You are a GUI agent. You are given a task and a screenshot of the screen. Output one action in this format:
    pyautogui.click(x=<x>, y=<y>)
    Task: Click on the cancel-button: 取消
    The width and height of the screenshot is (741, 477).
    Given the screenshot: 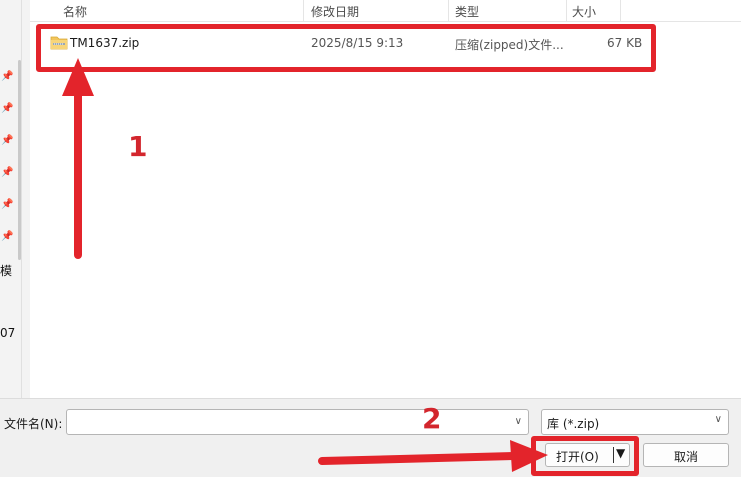 What is the action you would take?
    pyautogui.click(x=686, y=455)
    